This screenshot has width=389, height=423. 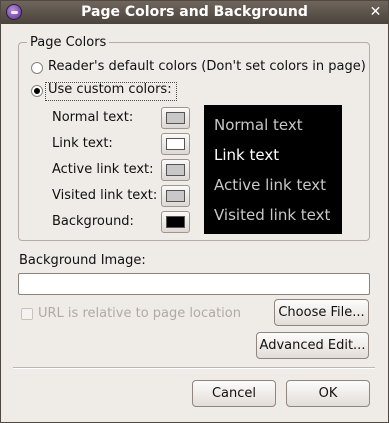 What do you see at coordinates (247, 155) in the screenshot?
I see `preview-link-text: Link text` at bounding box center [247, 155].